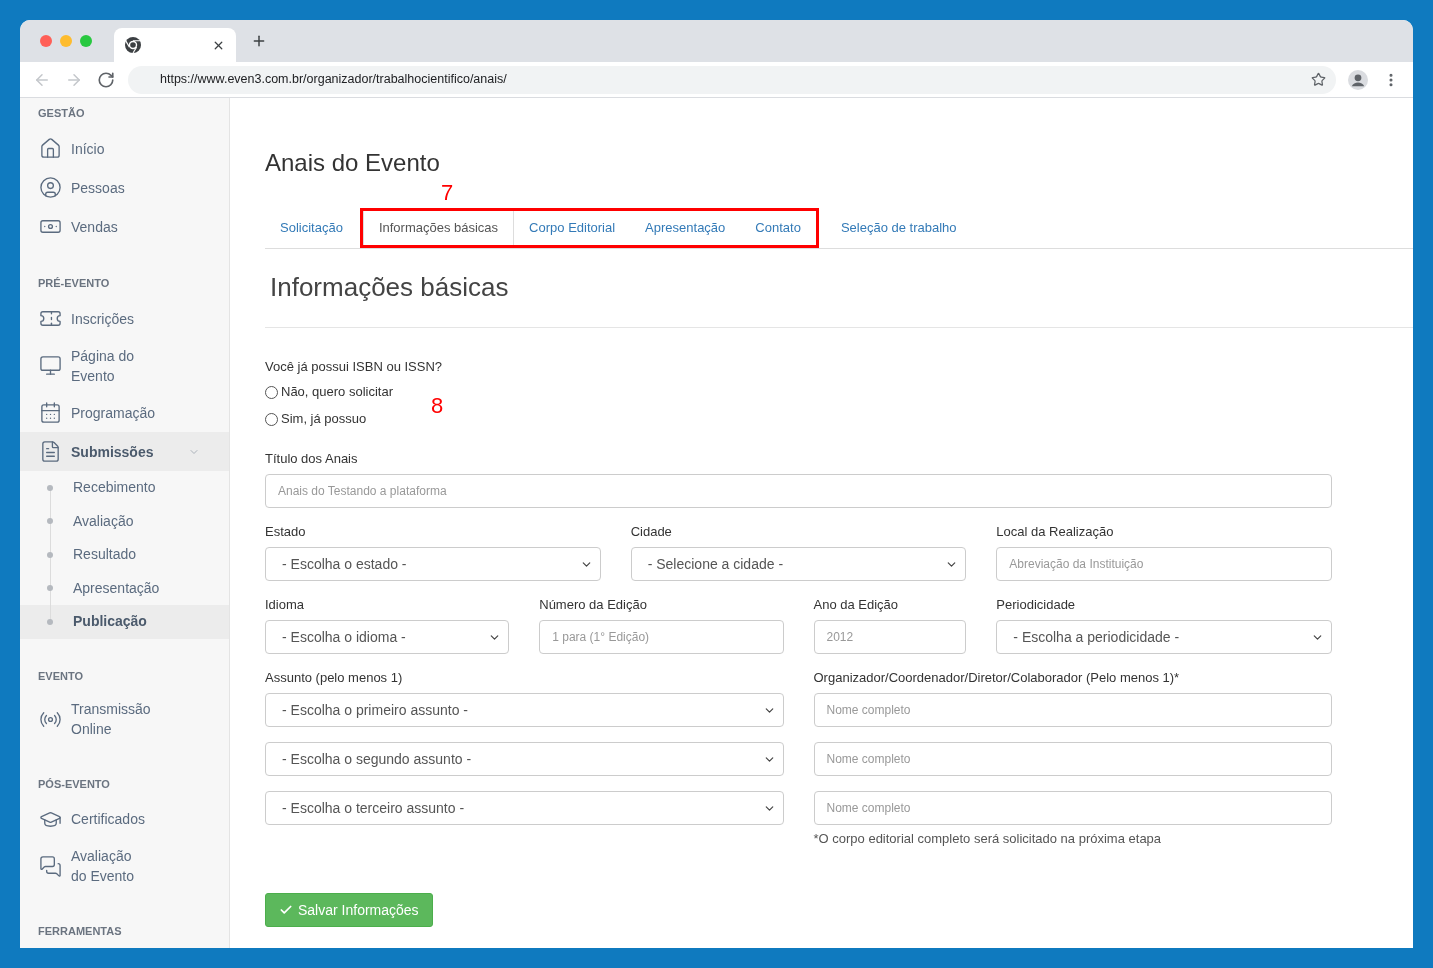 This screenshot has height=968, width=1433. Describe the element at coordinates (572, 228) in the screenshot. I see `tab: Corpo Editorial` at that location.